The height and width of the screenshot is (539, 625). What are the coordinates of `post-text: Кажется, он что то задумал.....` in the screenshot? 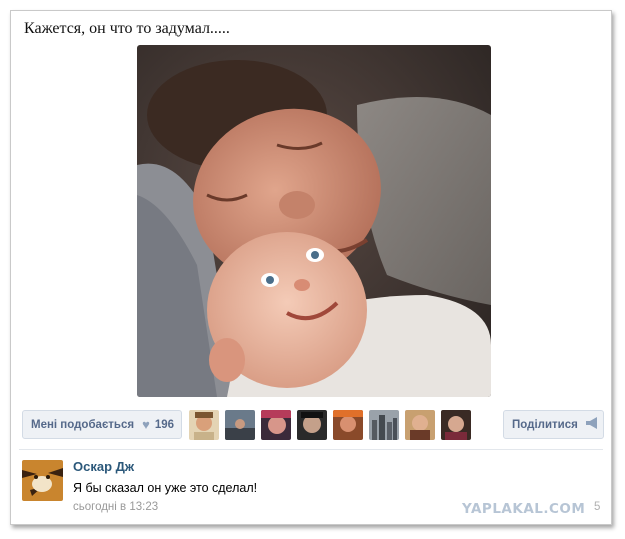 It's located at (127, 28).